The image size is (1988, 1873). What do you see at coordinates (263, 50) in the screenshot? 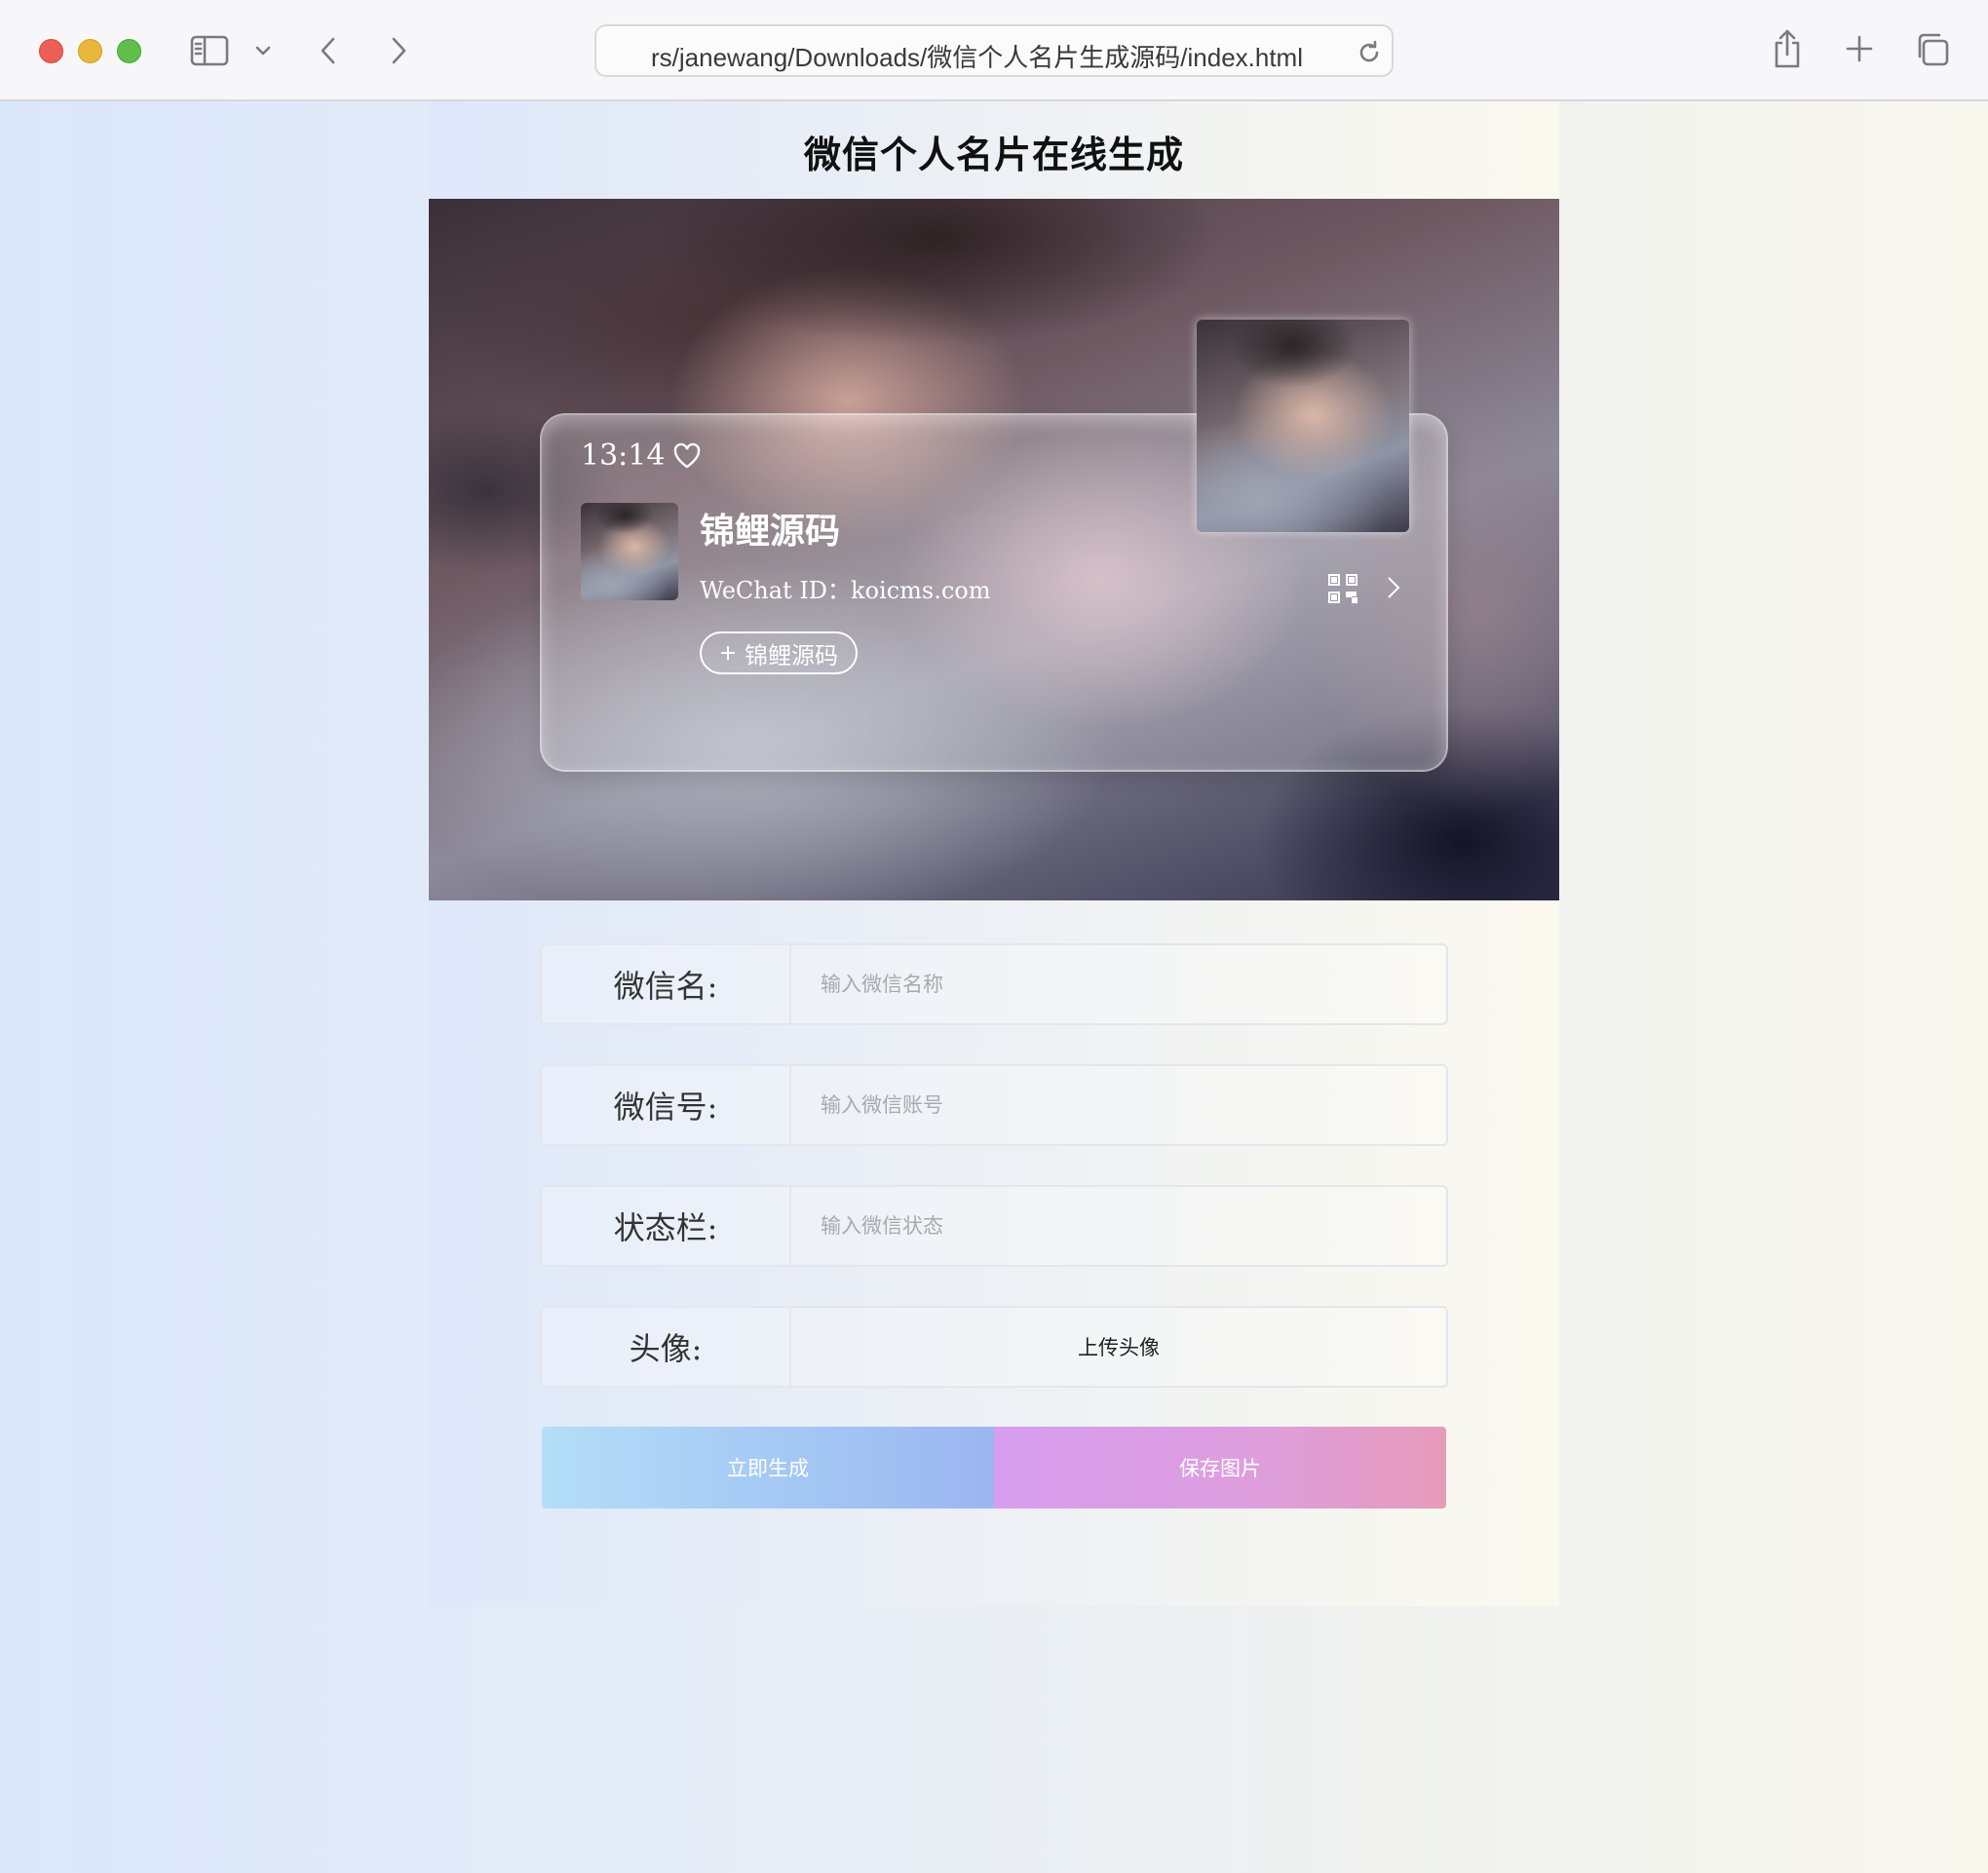
I see `chevron-down-icon` at bounding box center [263, 50].